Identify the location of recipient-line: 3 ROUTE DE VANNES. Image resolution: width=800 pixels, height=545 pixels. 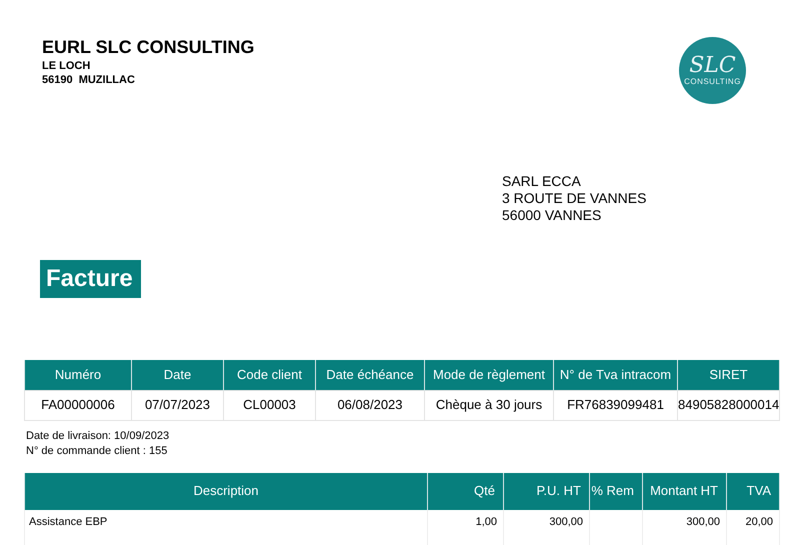
(575, 198).